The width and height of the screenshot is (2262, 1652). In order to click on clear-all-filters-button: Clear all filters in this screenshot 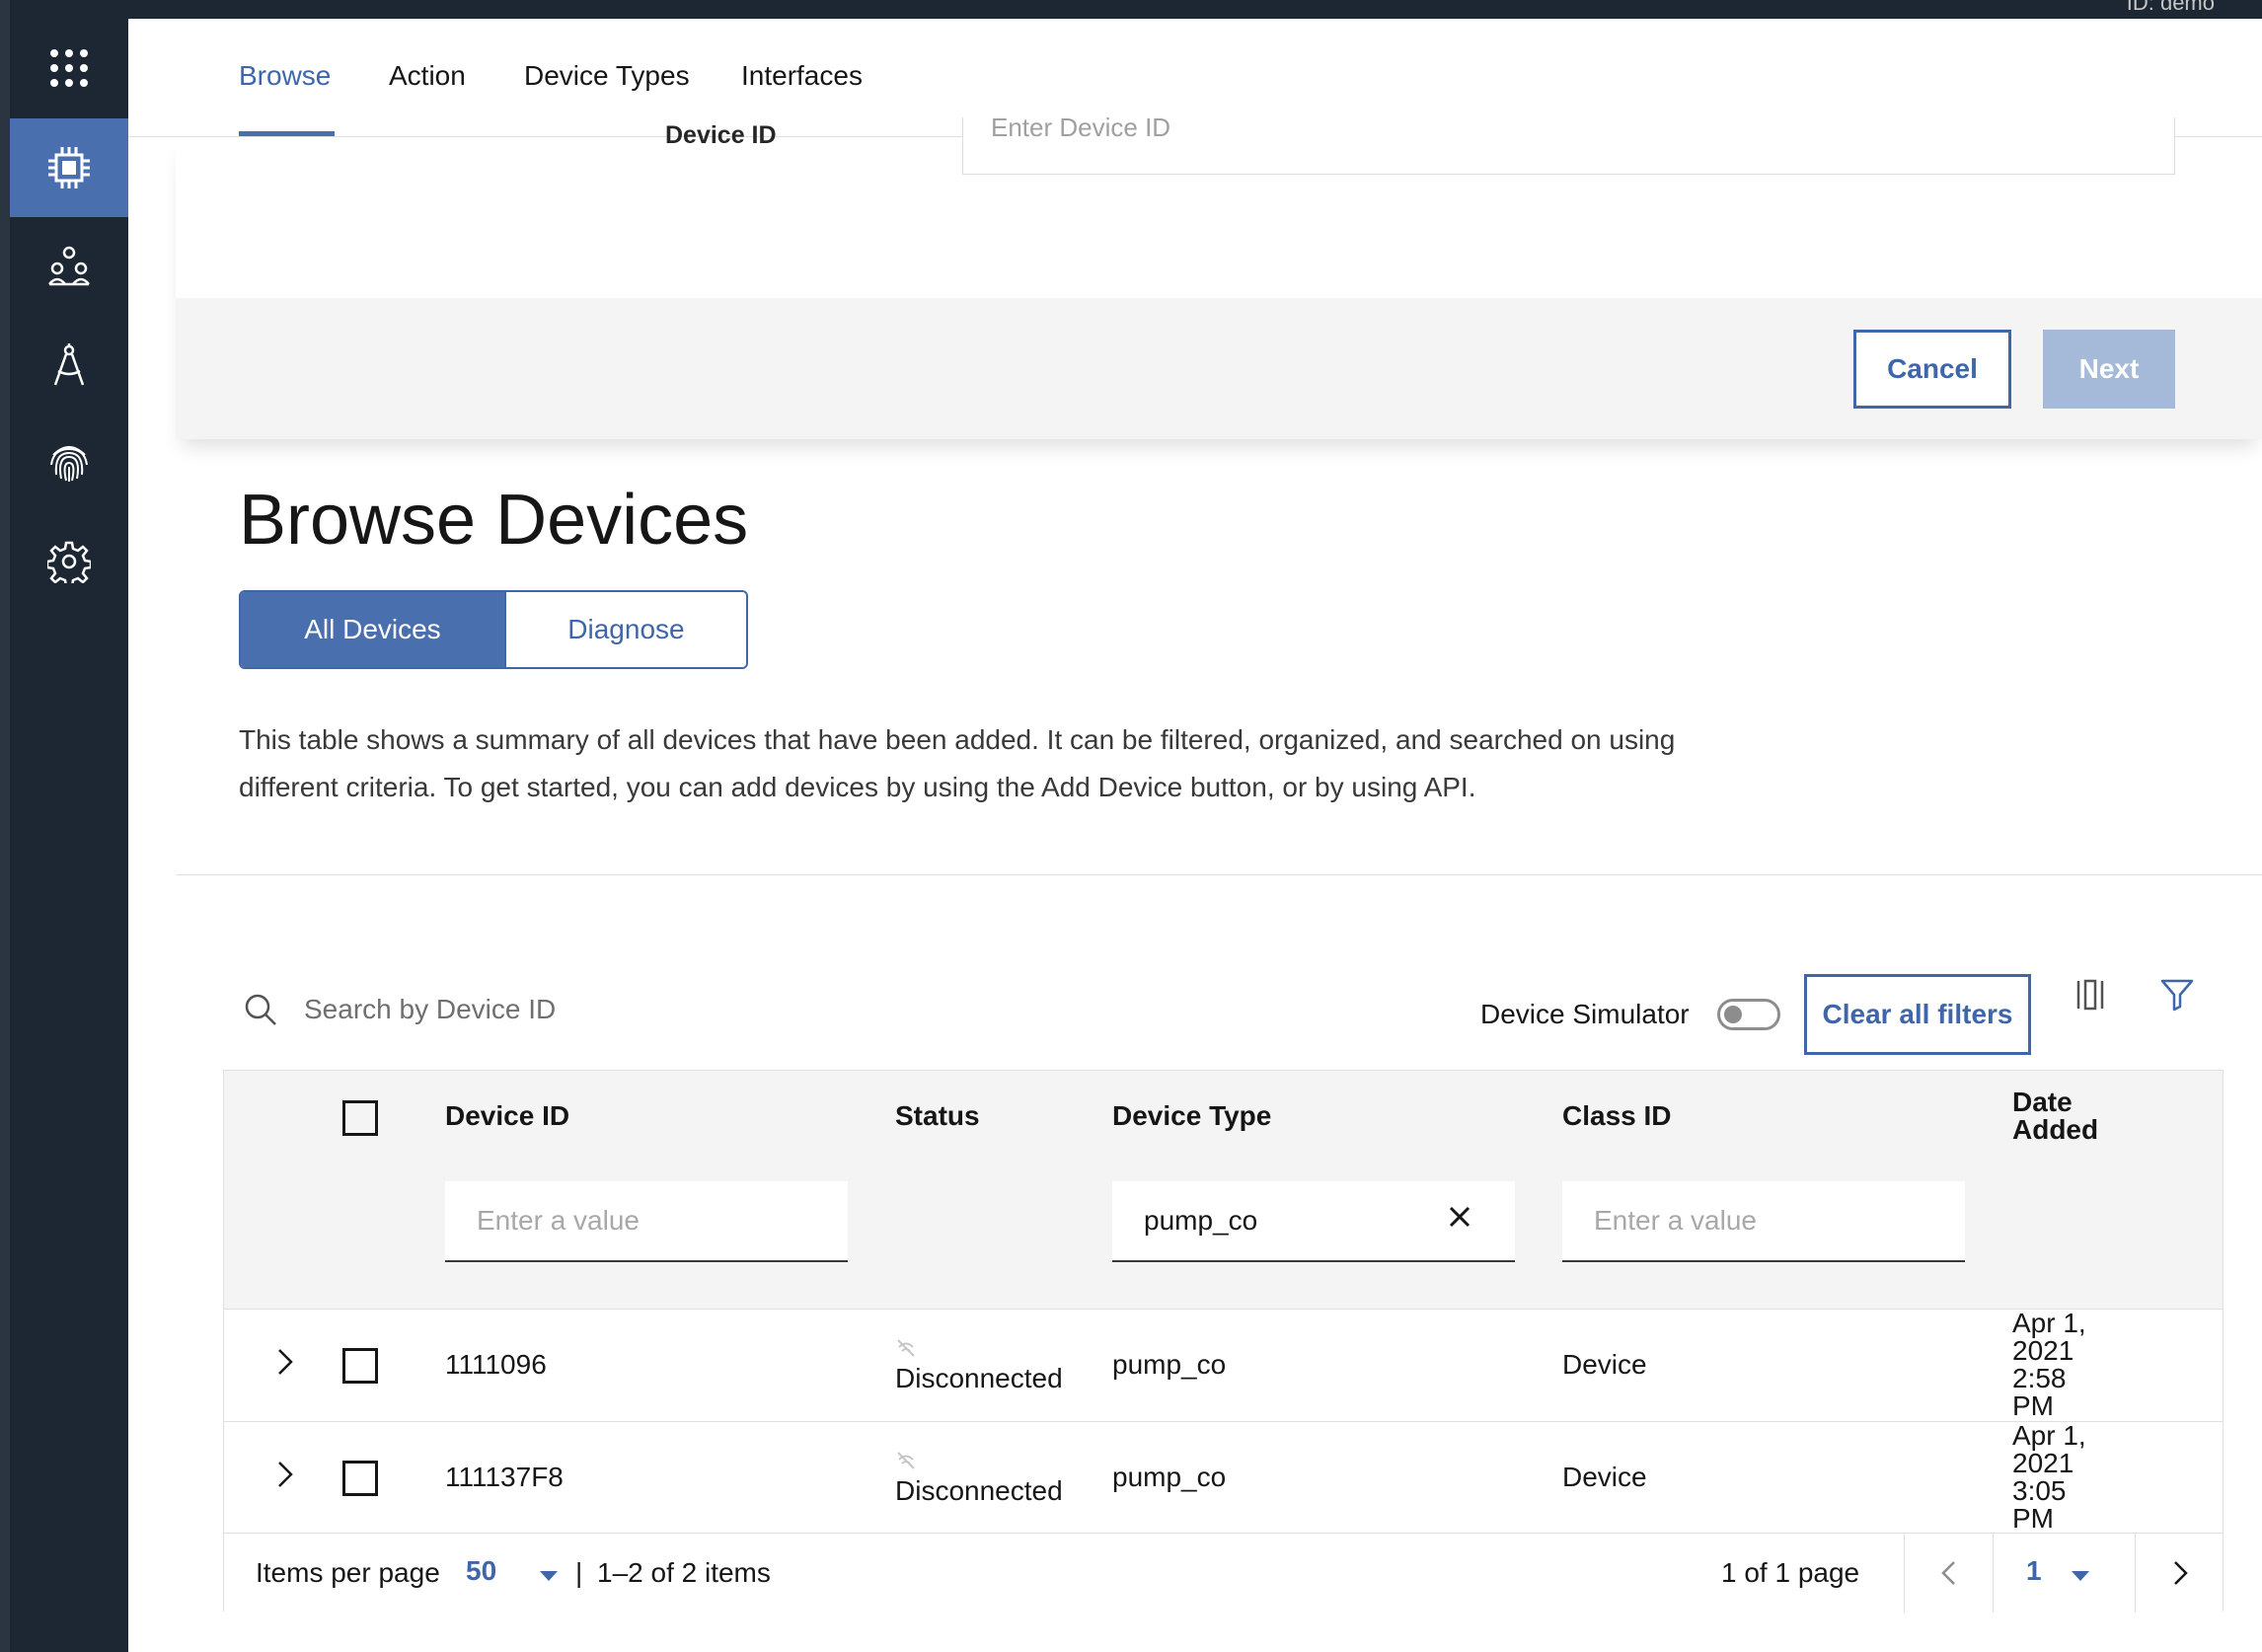, I will do `click(1917, 1015)`.